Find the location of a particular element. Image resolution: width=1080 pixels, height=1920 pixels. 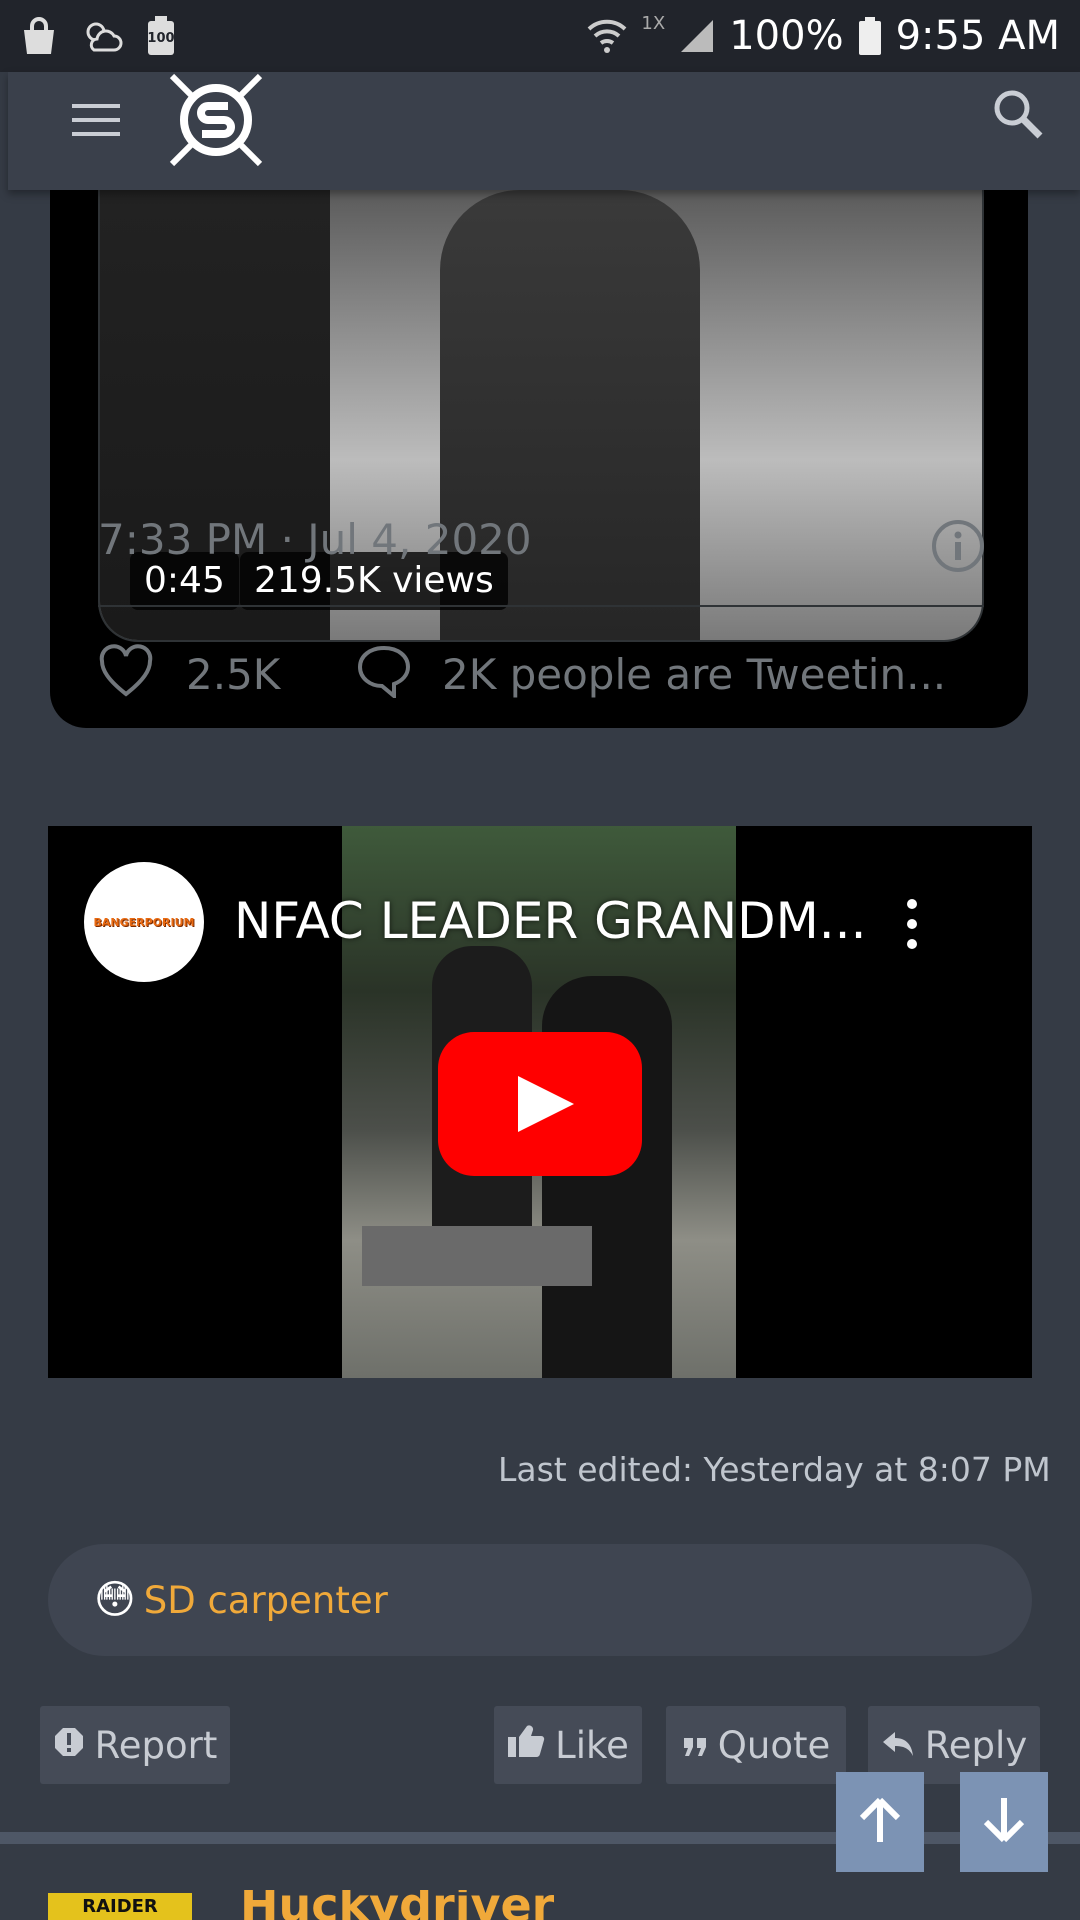

arrow-down-icon is located at coordinates (1004, 1822).